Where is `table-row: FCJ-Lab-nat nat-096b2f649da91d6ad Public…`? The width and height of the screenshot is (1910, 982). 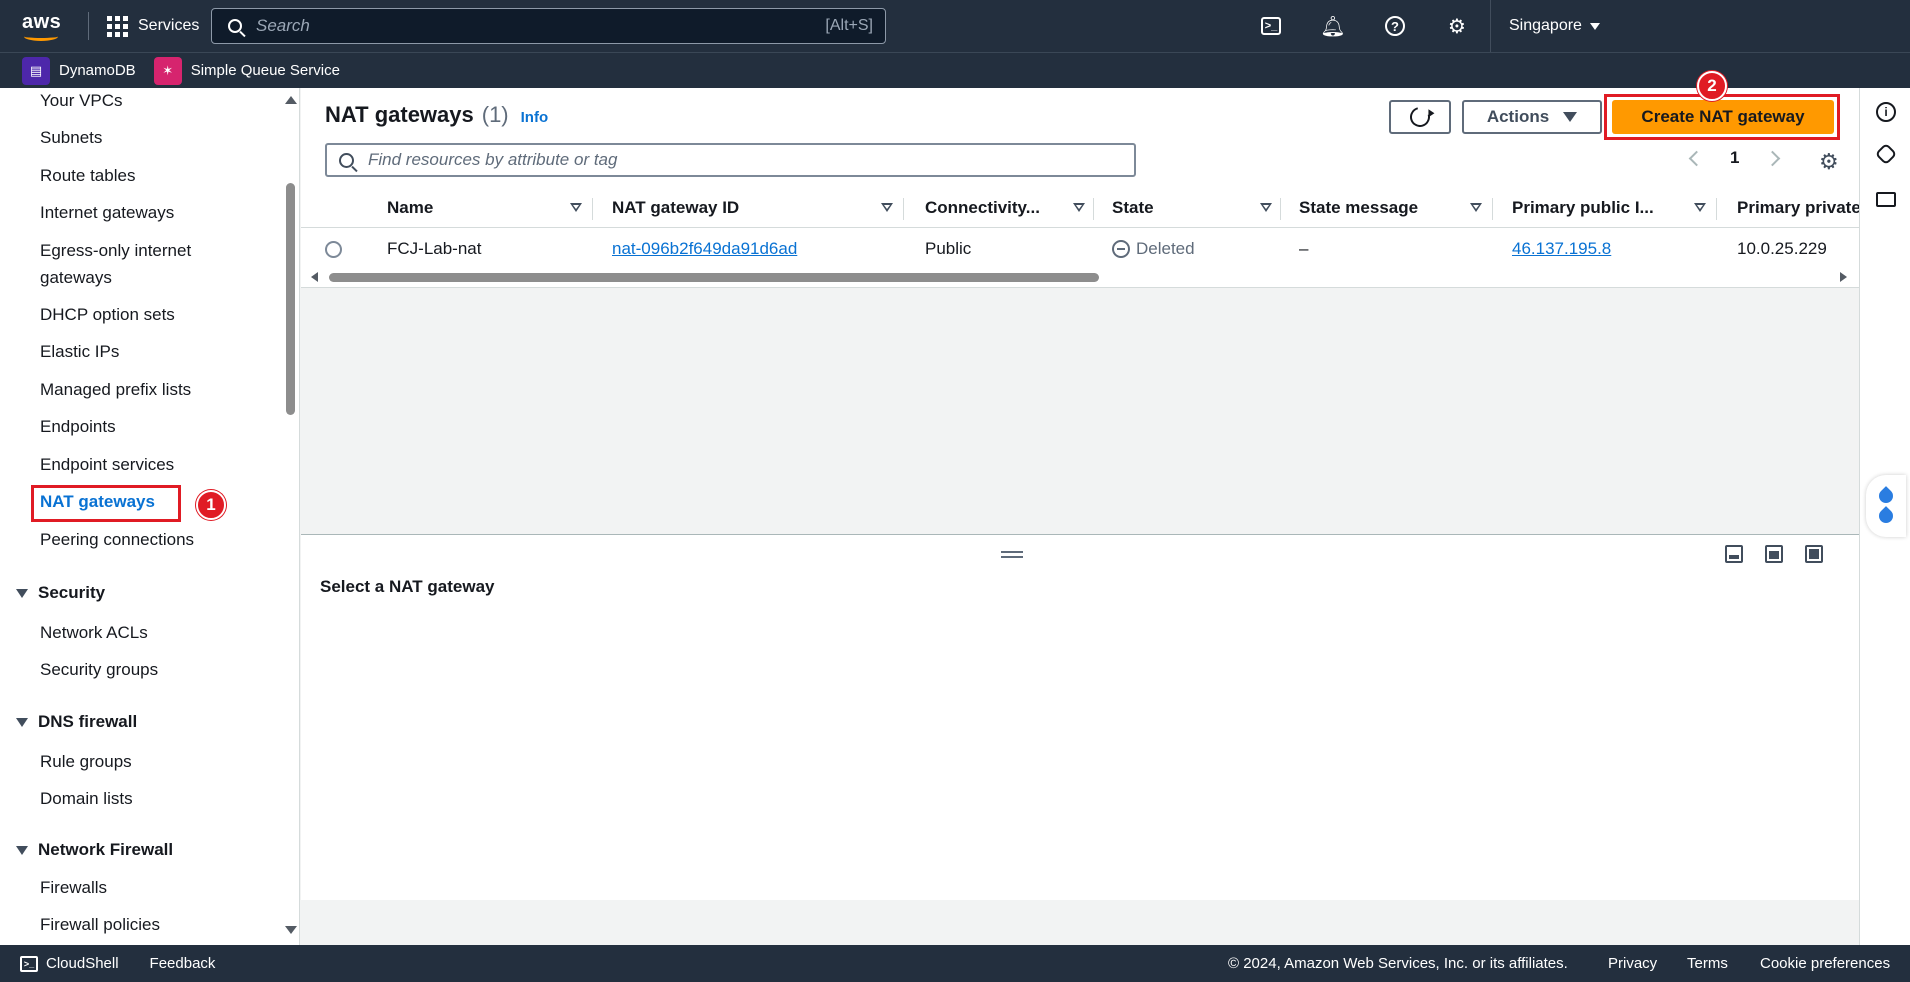 table-row: FCJ-Lab-nat nat-096b2f649da91d6ad Public… is located at coordinates (1080, 249).